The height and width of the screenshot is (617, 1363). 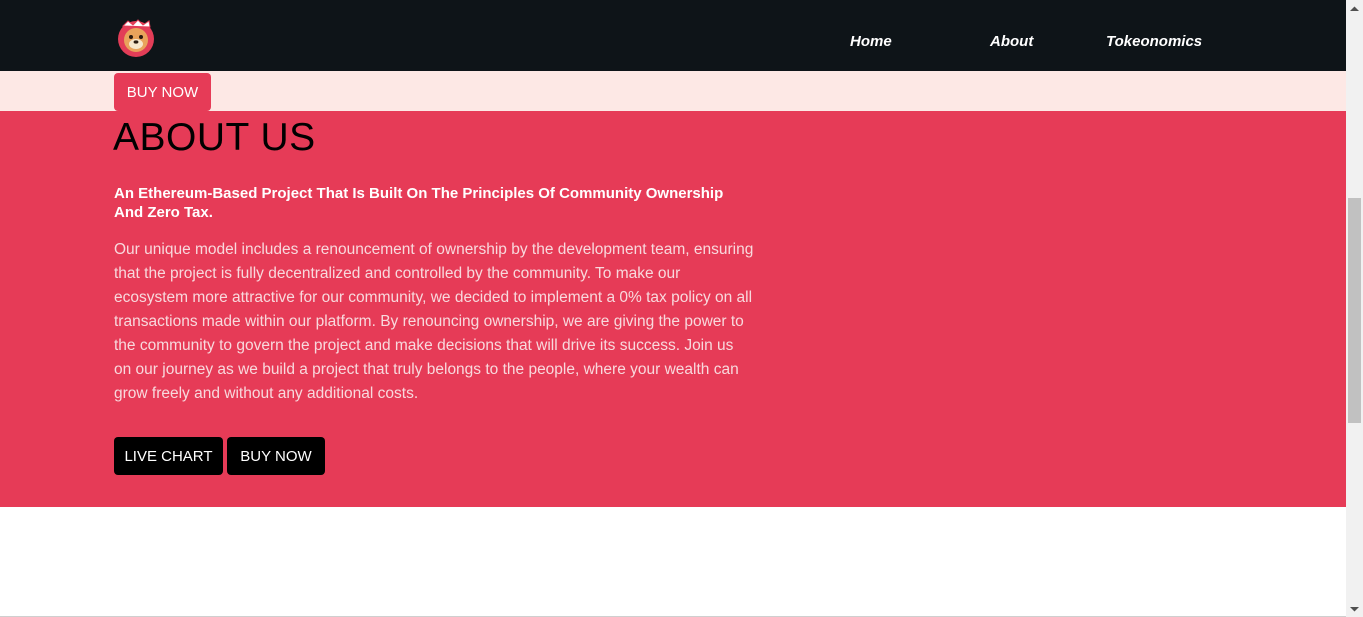 I want to click on buy-now-button: BUY NOW, so click(x=276, y=456).